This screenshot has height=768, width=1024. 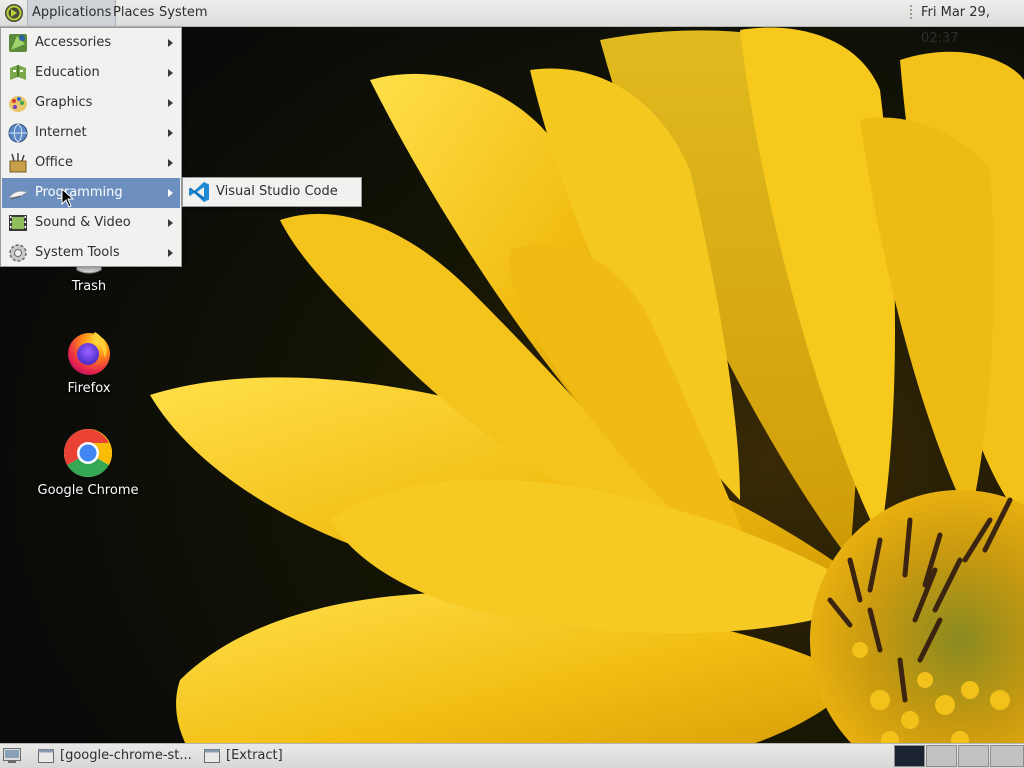 I want to click on submenu-item-label: Visual Studio Code, so click(x=277, y=191).